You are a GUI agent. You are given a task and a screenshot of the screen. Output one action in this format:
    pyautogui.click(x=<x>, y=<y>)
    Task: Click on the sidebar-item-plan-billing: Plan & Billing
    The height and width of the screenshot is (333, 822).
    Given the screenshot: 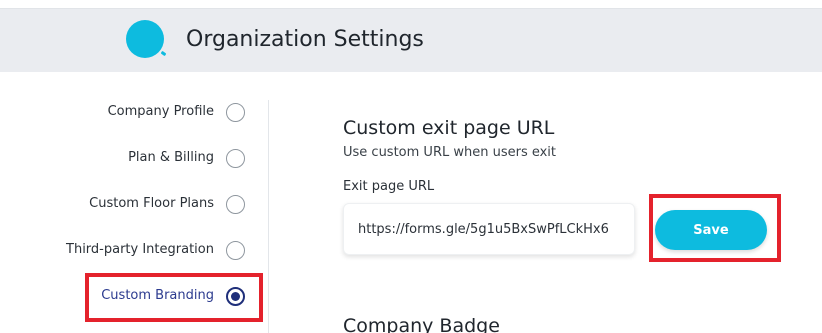 What is the action you would take?
    pyautogui.click(x=130, y=159)
    